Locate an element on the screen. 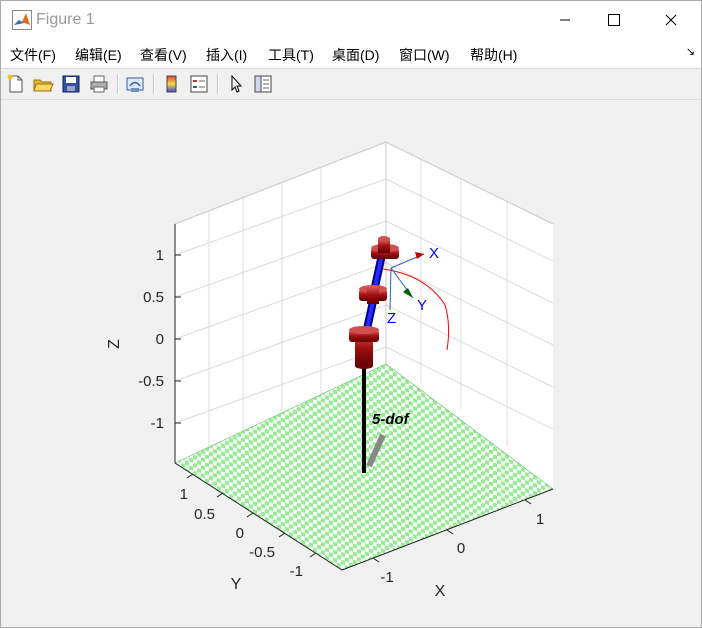  x-tick-label: 1 is located at coordinates (540, 519).